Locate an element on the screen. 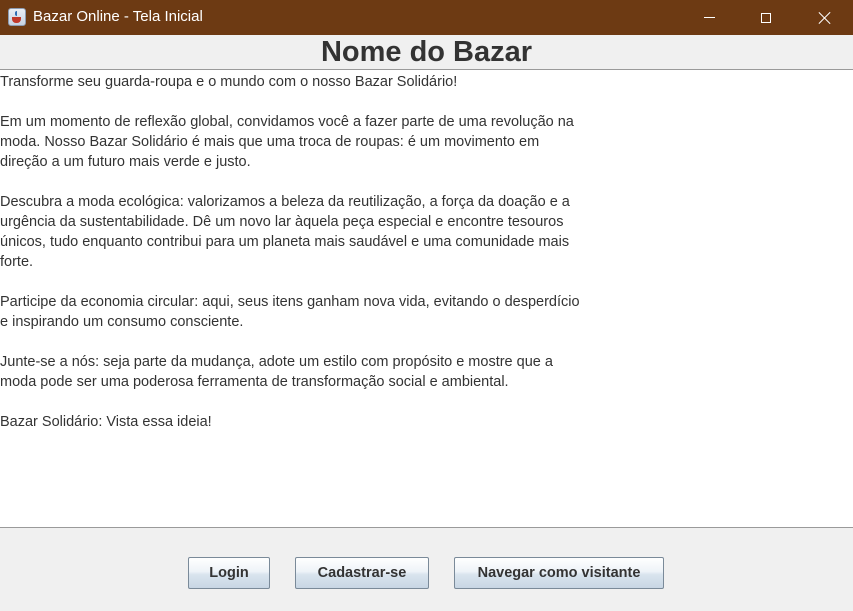 The image size is (853, 611). header-panel: Nome do Bazar is located at coordinates (426, 52).